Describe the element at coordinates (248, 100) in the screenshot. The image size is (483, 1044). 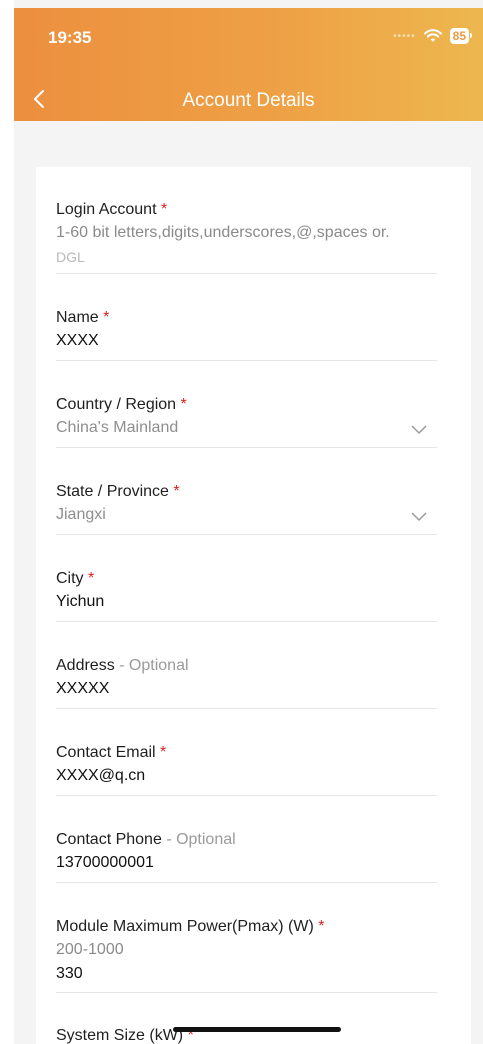
I see `page-title: Account Details` at that location.